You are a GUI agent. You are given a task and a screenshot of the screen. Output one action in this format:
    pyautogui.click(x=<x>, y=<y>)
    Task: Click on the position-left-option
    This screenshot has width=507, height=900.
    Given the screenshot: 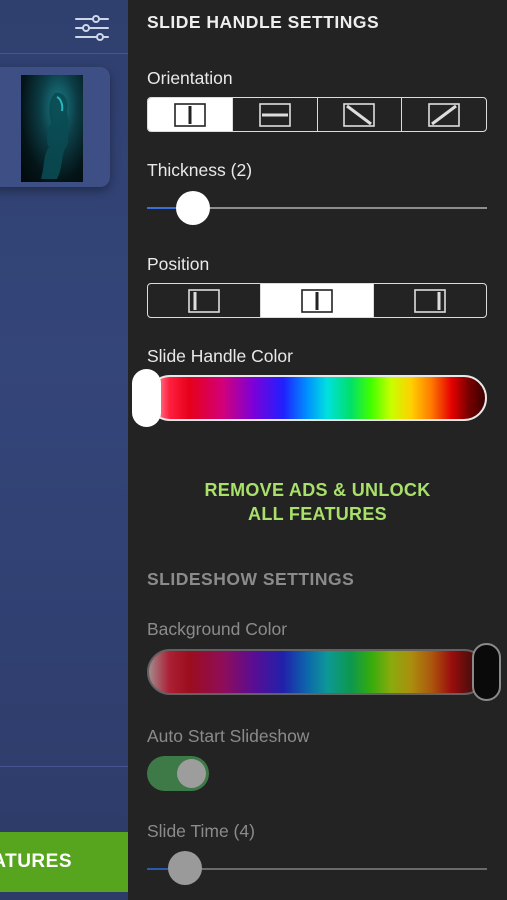 What is the action you would take?
    pyautogui.click(x=204, y=300)
    